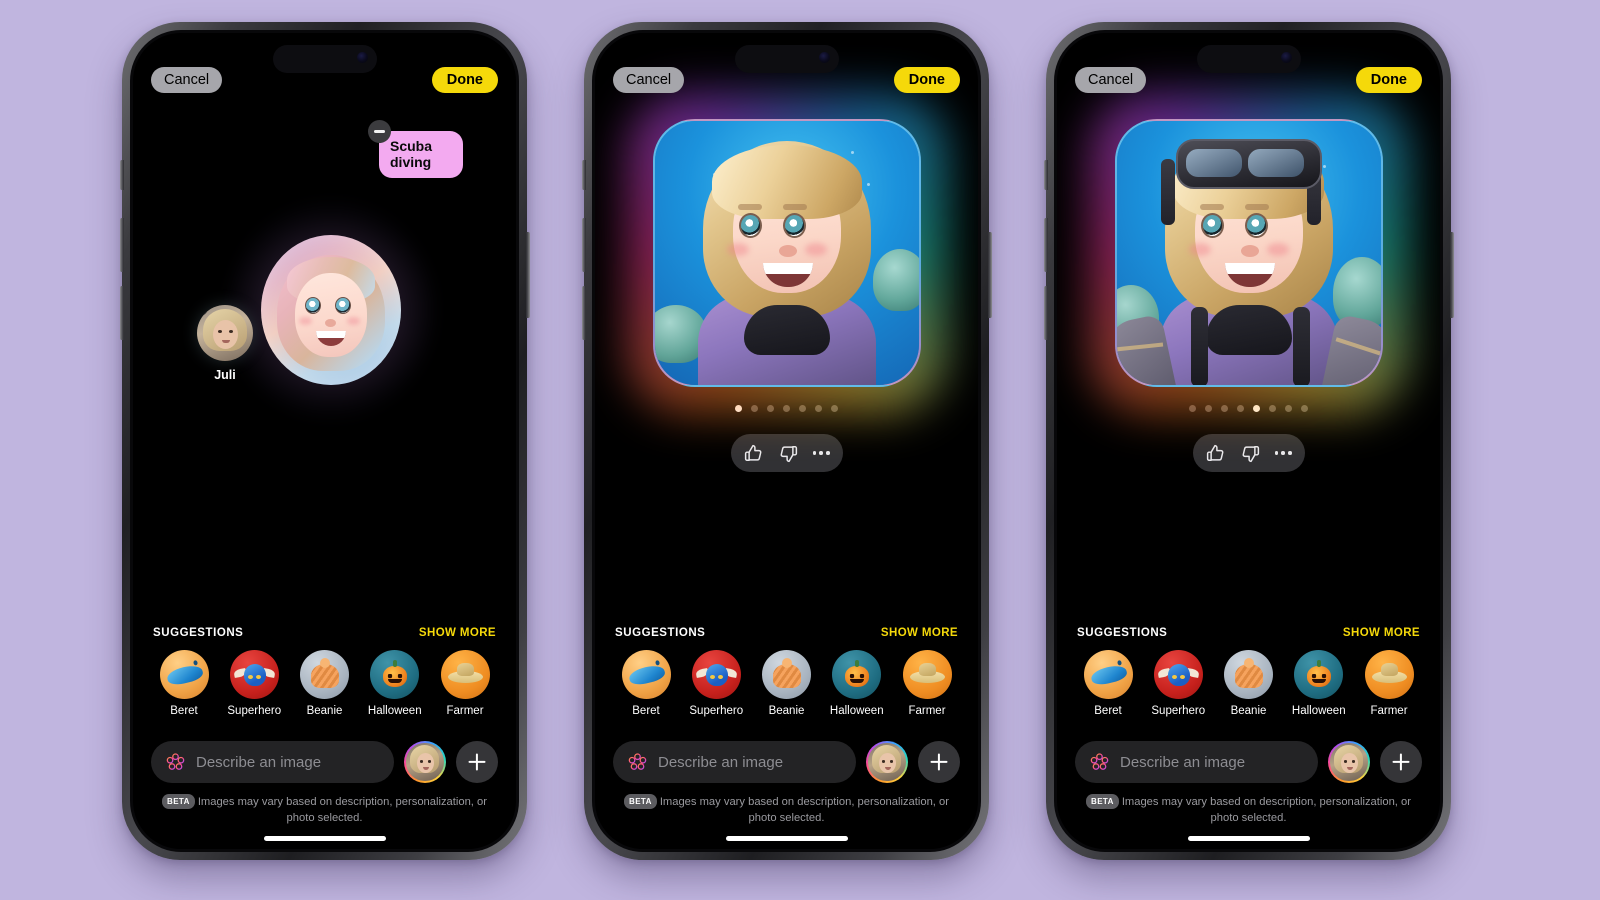 The width and height of the screenshot is (1600, 900). Describe the element at coordinates (640, 801) in the screenshot. I see `beta-badge: BETA` at that location.